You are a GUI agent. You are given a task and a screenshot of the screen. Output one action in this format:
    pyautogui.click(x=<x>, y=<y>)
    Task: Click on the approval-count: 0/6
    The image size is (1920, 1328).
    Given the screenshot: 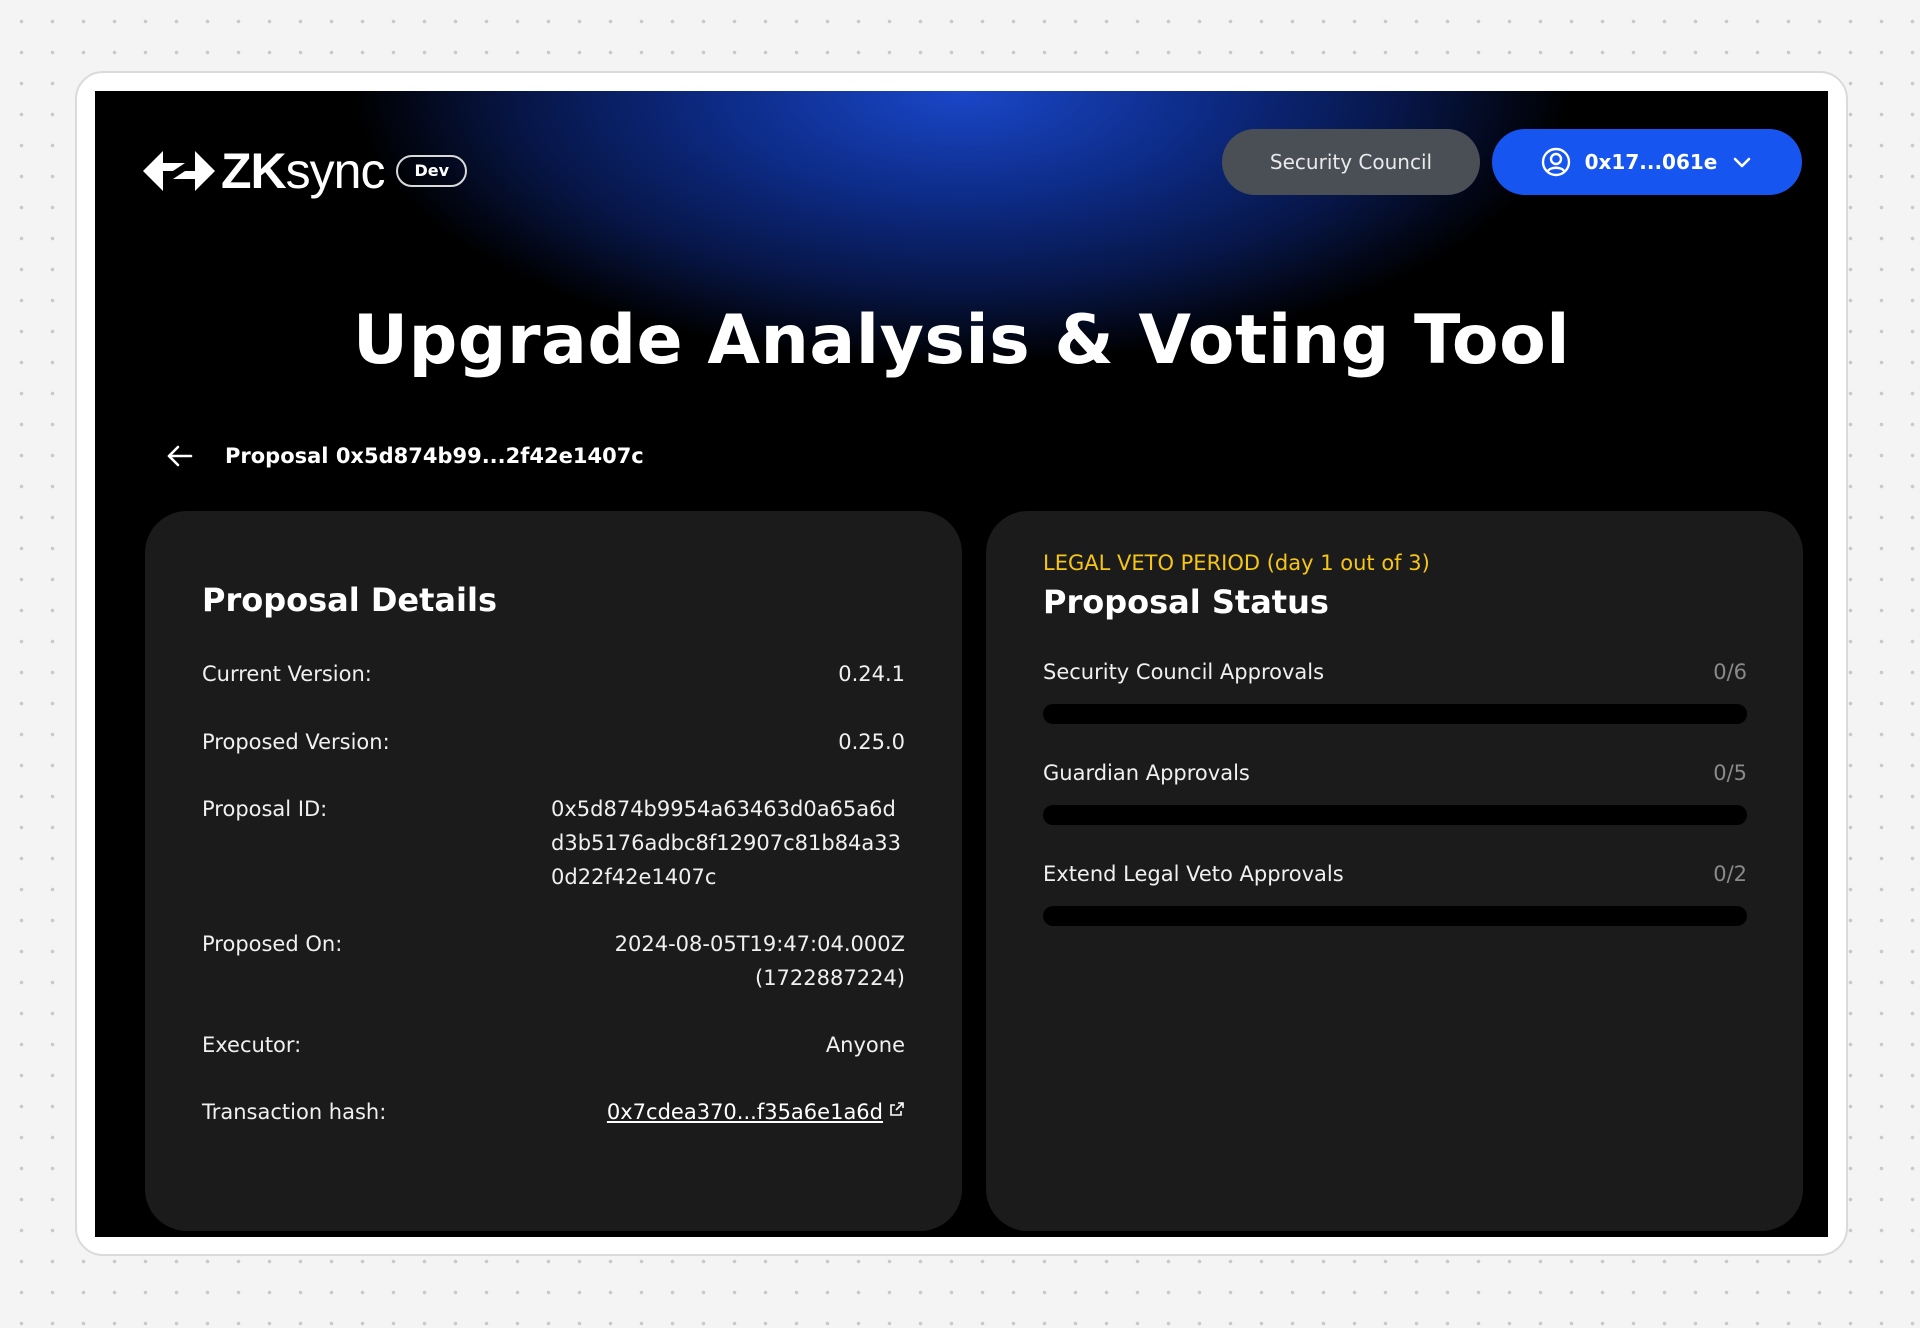 What is the action you would take?
    pyautogui.click(x=1730, y=672)
    